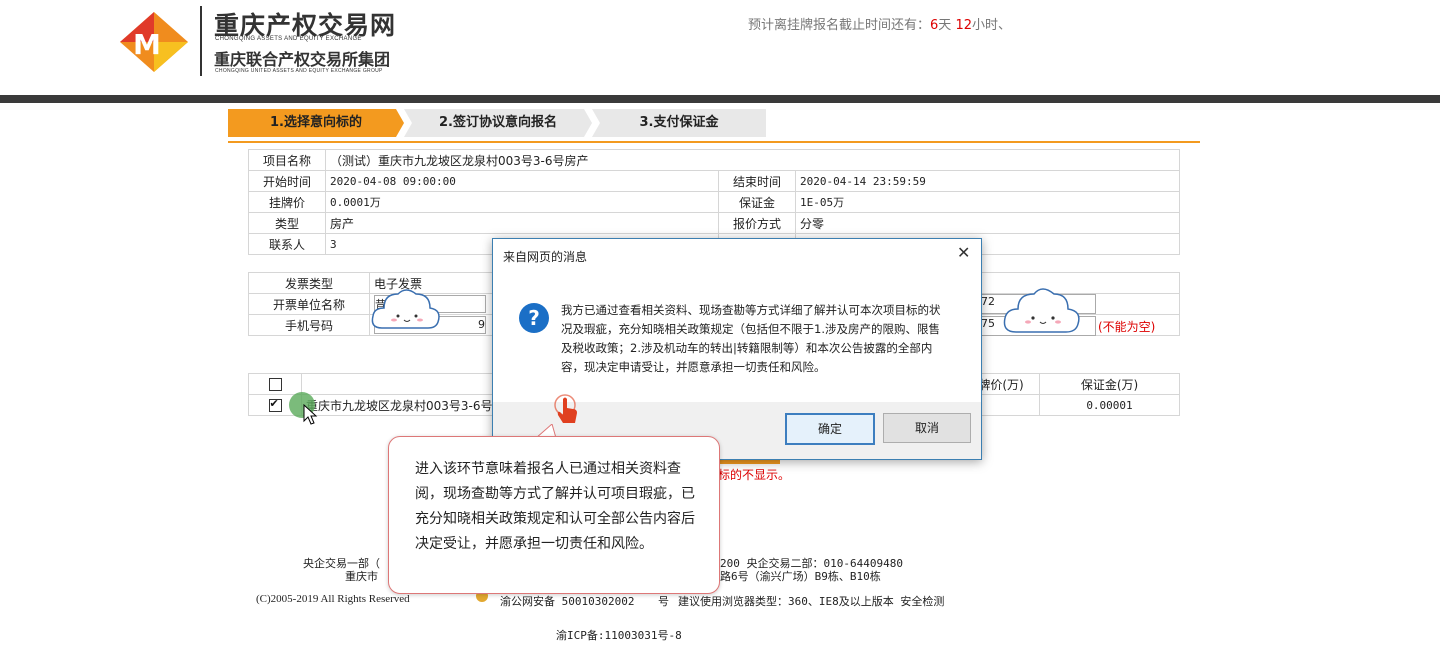  I want to click on col-deposit-header: 保证金(万), so click(1109, 384).